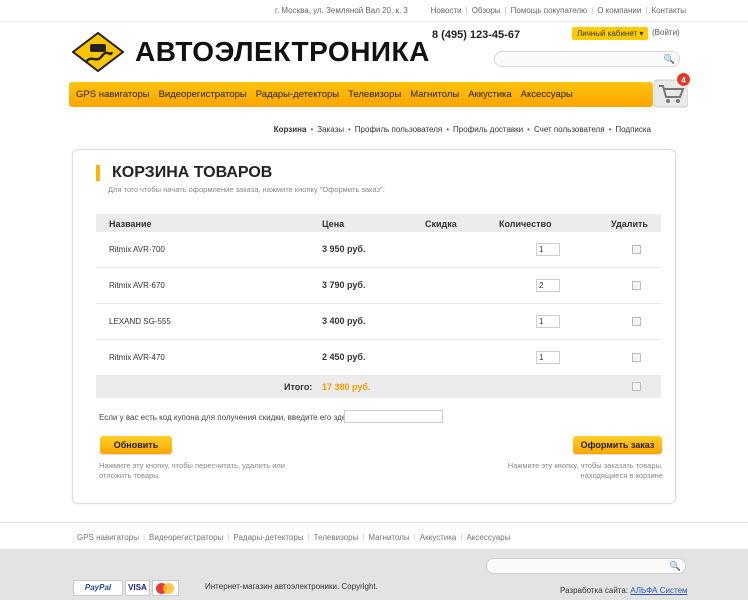 Image resolution: width=748 pixels, height=600 pixels. I want to click on col-delete: Удалить, so click(629, 224).